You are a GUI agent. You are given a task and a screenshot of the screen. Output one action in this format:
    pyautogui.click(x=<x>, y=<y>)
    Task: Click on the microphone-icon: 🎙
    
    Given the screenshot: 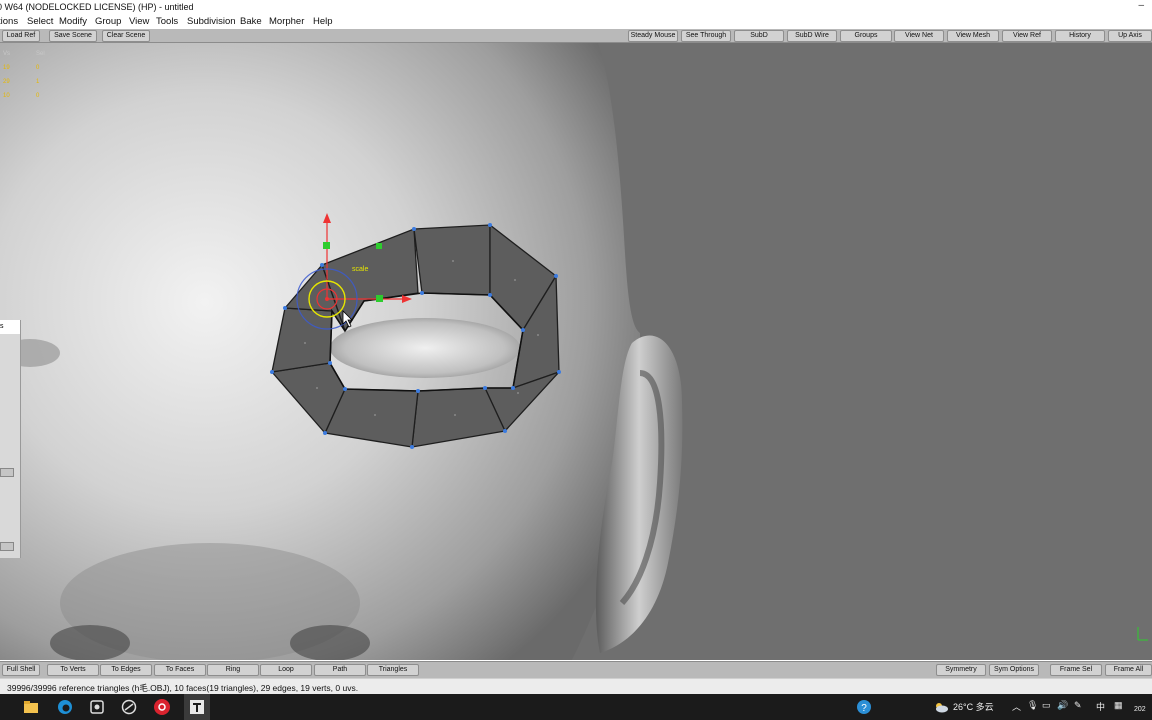 What is the action you would take?
    pyautogui.click(x=1032, y=705)
    